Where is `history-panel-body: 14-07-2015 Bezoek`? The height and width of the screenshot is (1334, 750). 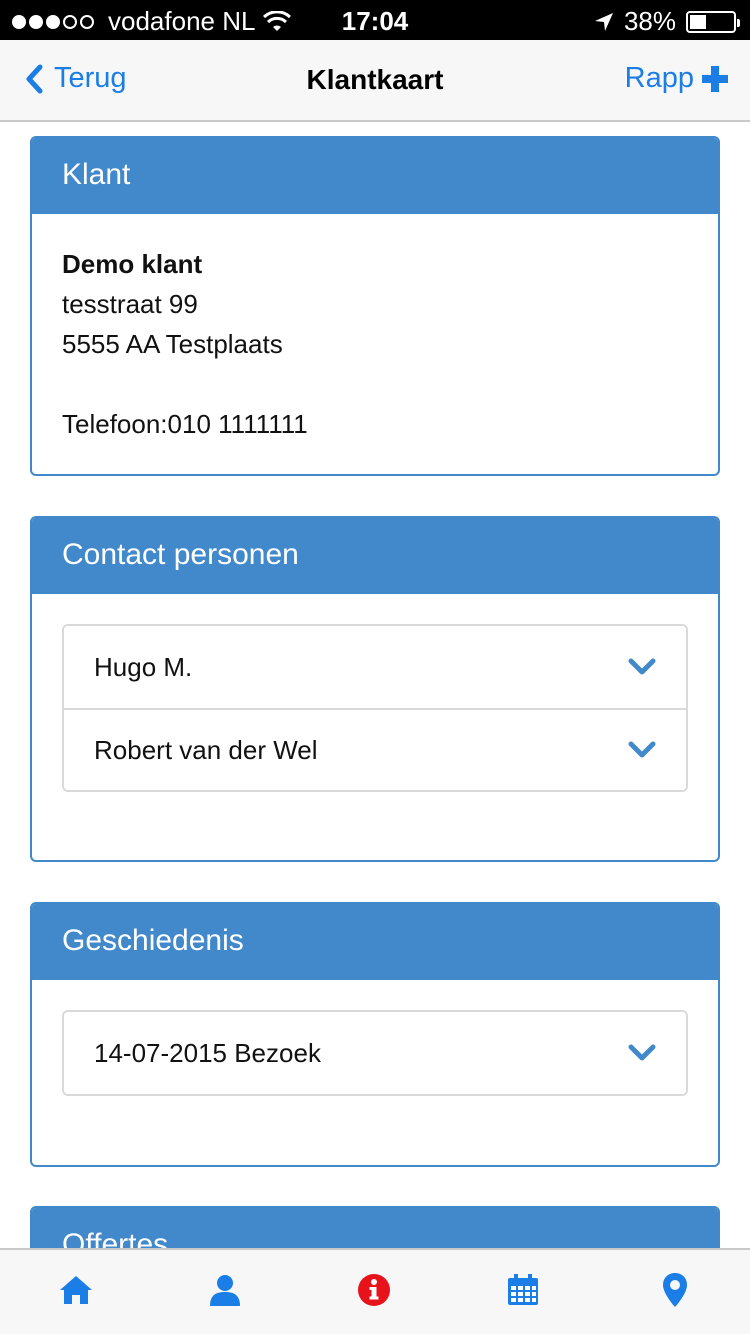
history-panel-body: 14-07-2015 Bezoek is located at coordinates (375, 1053).